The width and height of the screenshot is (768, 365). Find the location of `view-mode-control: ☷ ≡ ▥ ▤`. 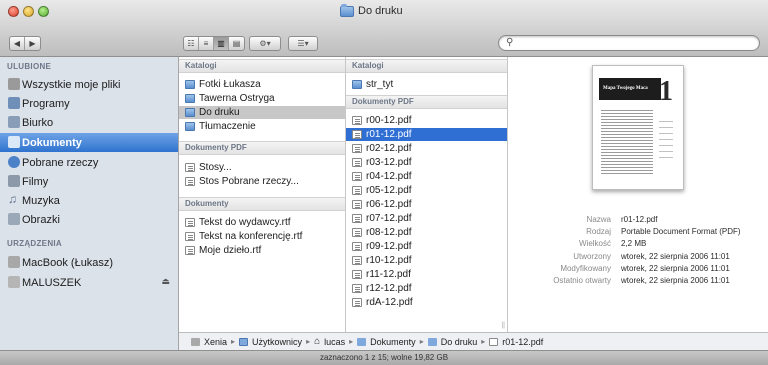

view-mode-control: ☷ ≡ ▥ ▤ is located at coordinates (214, 43).